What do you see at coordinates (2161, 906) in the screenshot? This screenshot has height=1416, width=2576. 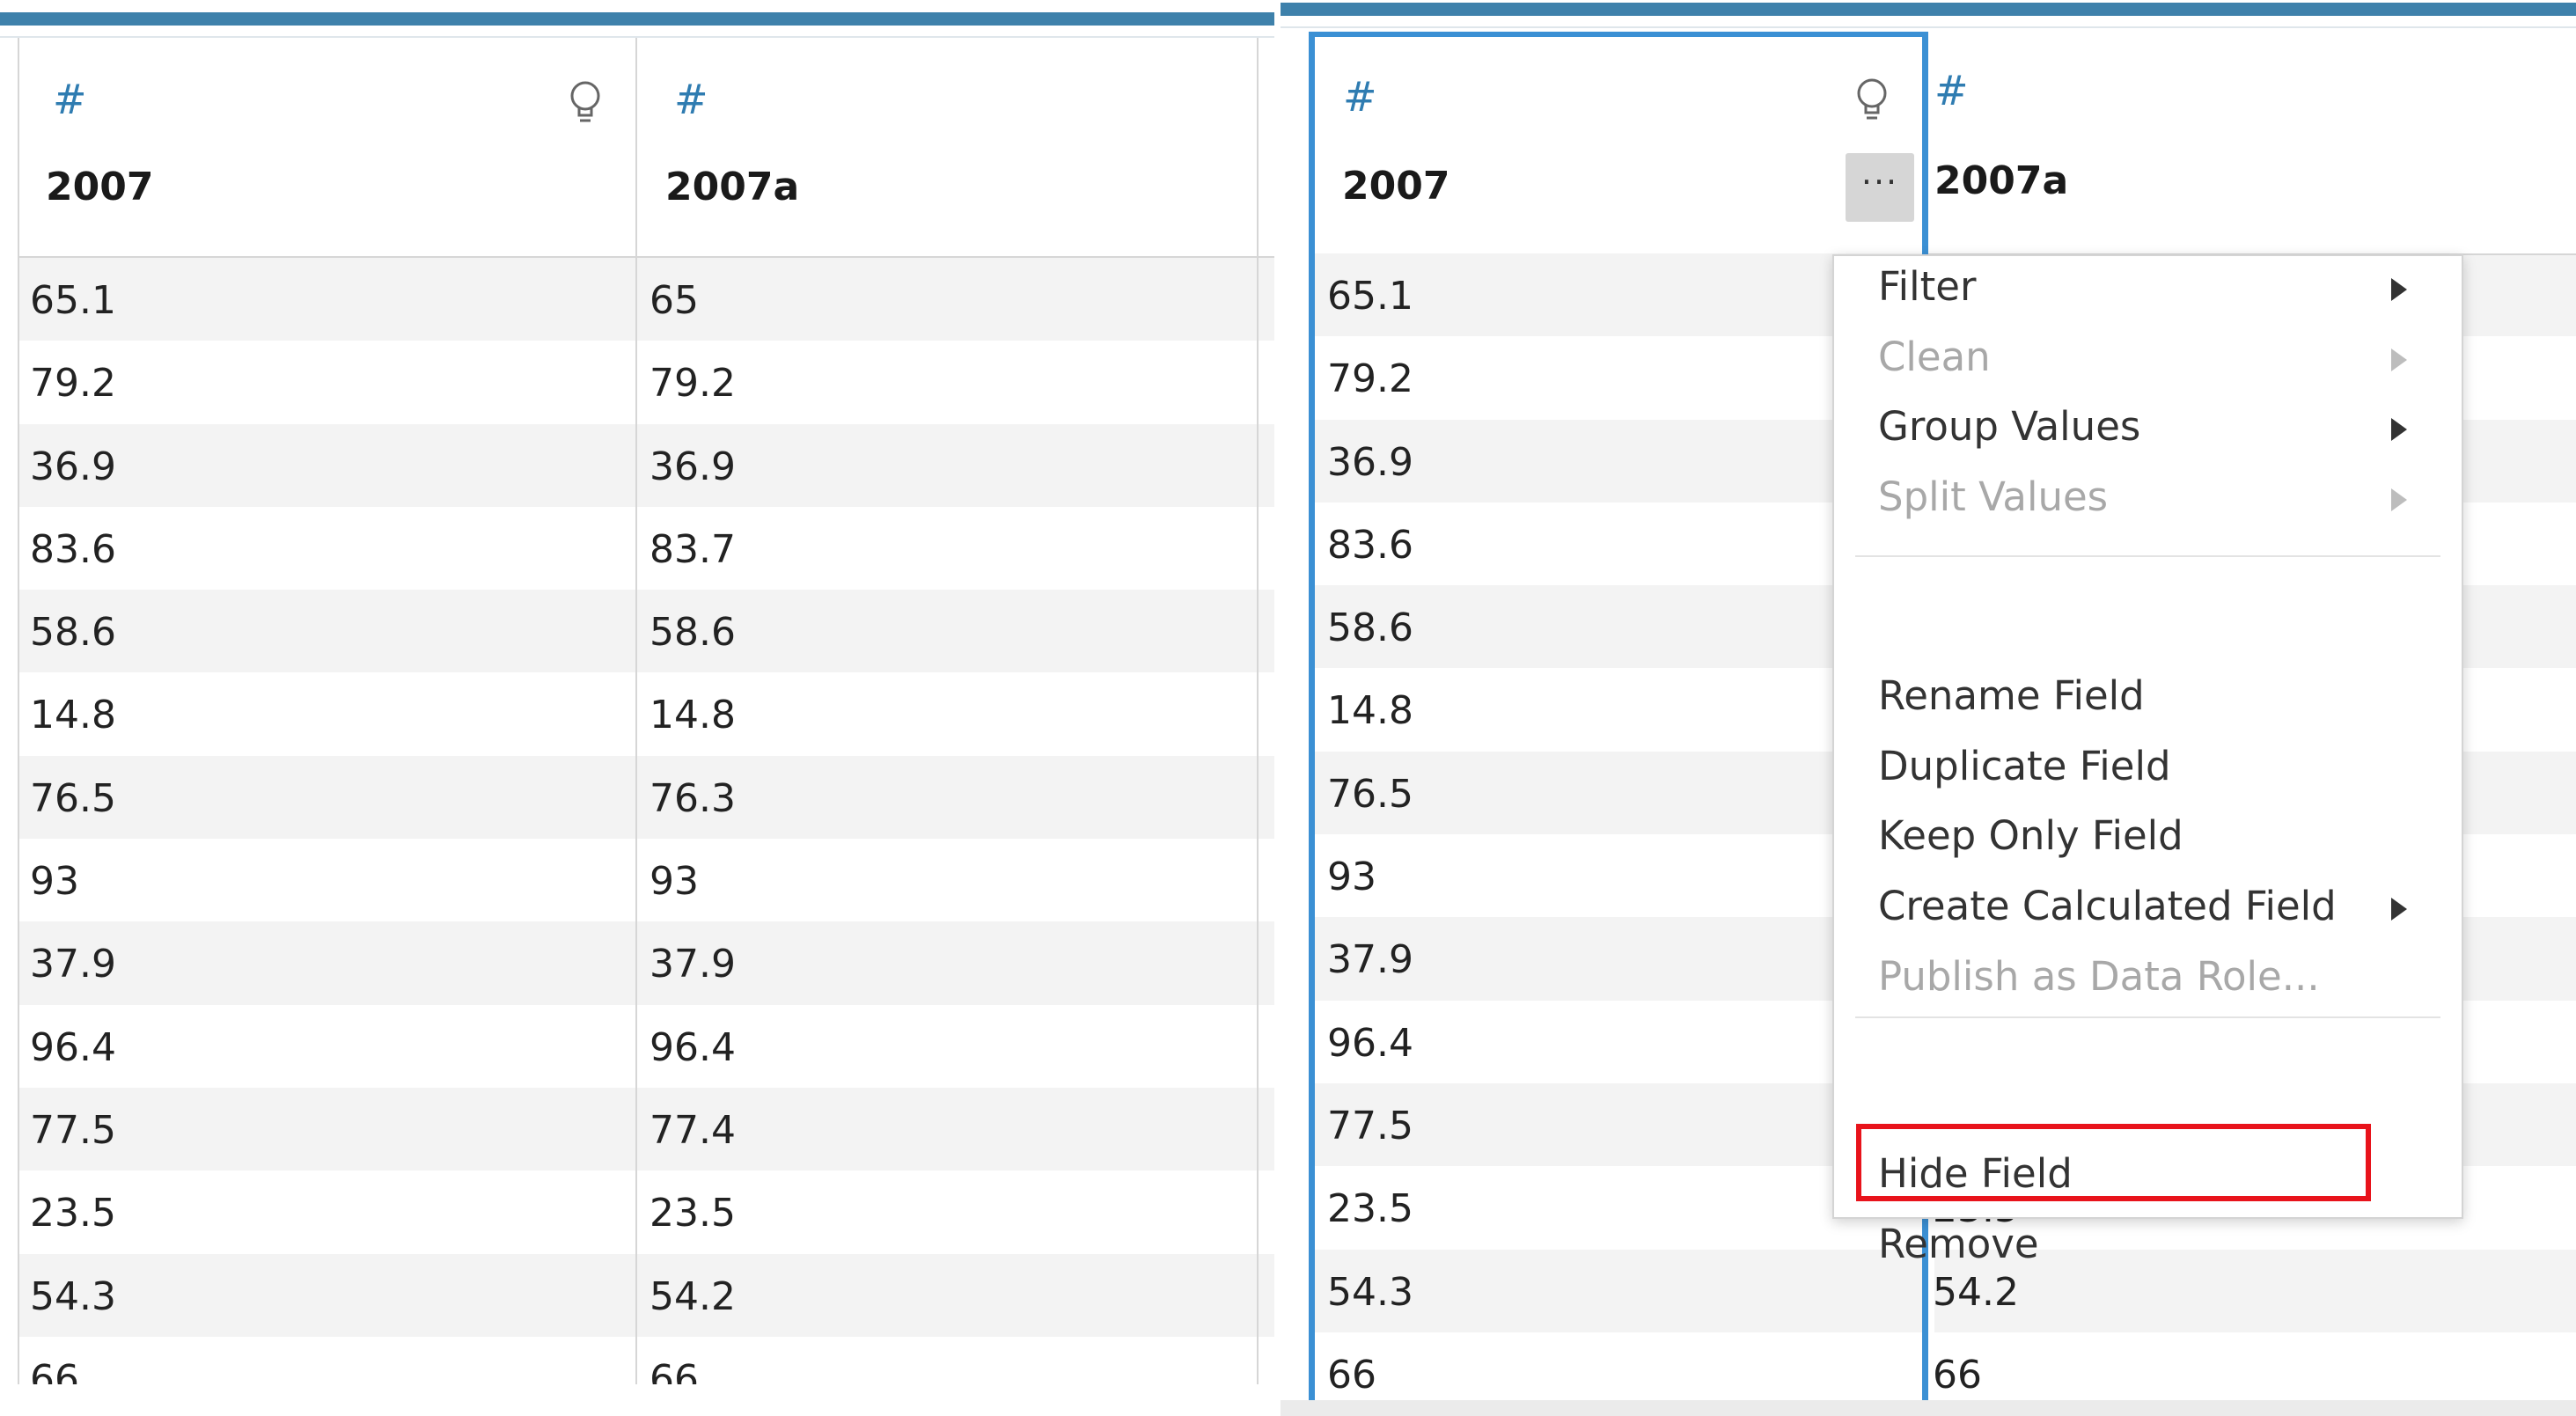 I see `menu-item-create-calculated-field: Create Calculated Field` at bounding box center [2161, 906].